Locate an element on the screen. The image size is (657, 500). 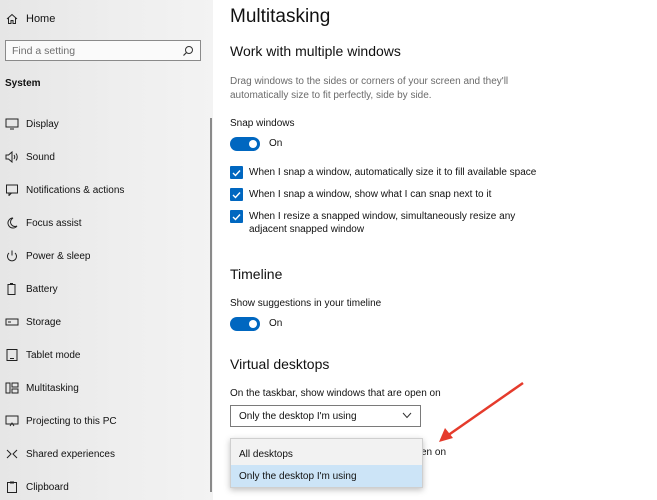
power-icon is located at coordinates (12, 256).